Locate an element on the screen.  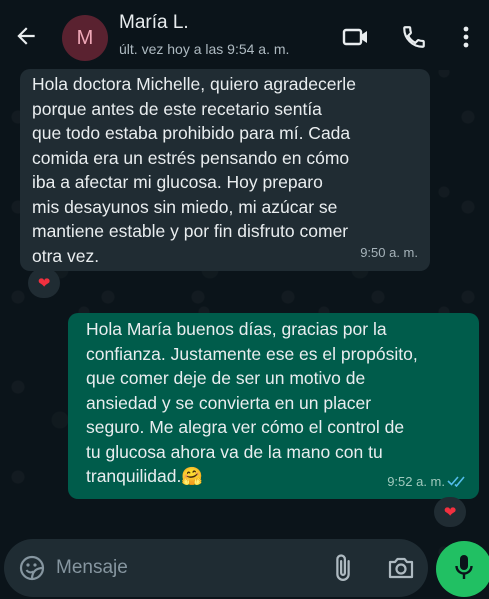
phone-call-icon is located at coordinates (414, 37).